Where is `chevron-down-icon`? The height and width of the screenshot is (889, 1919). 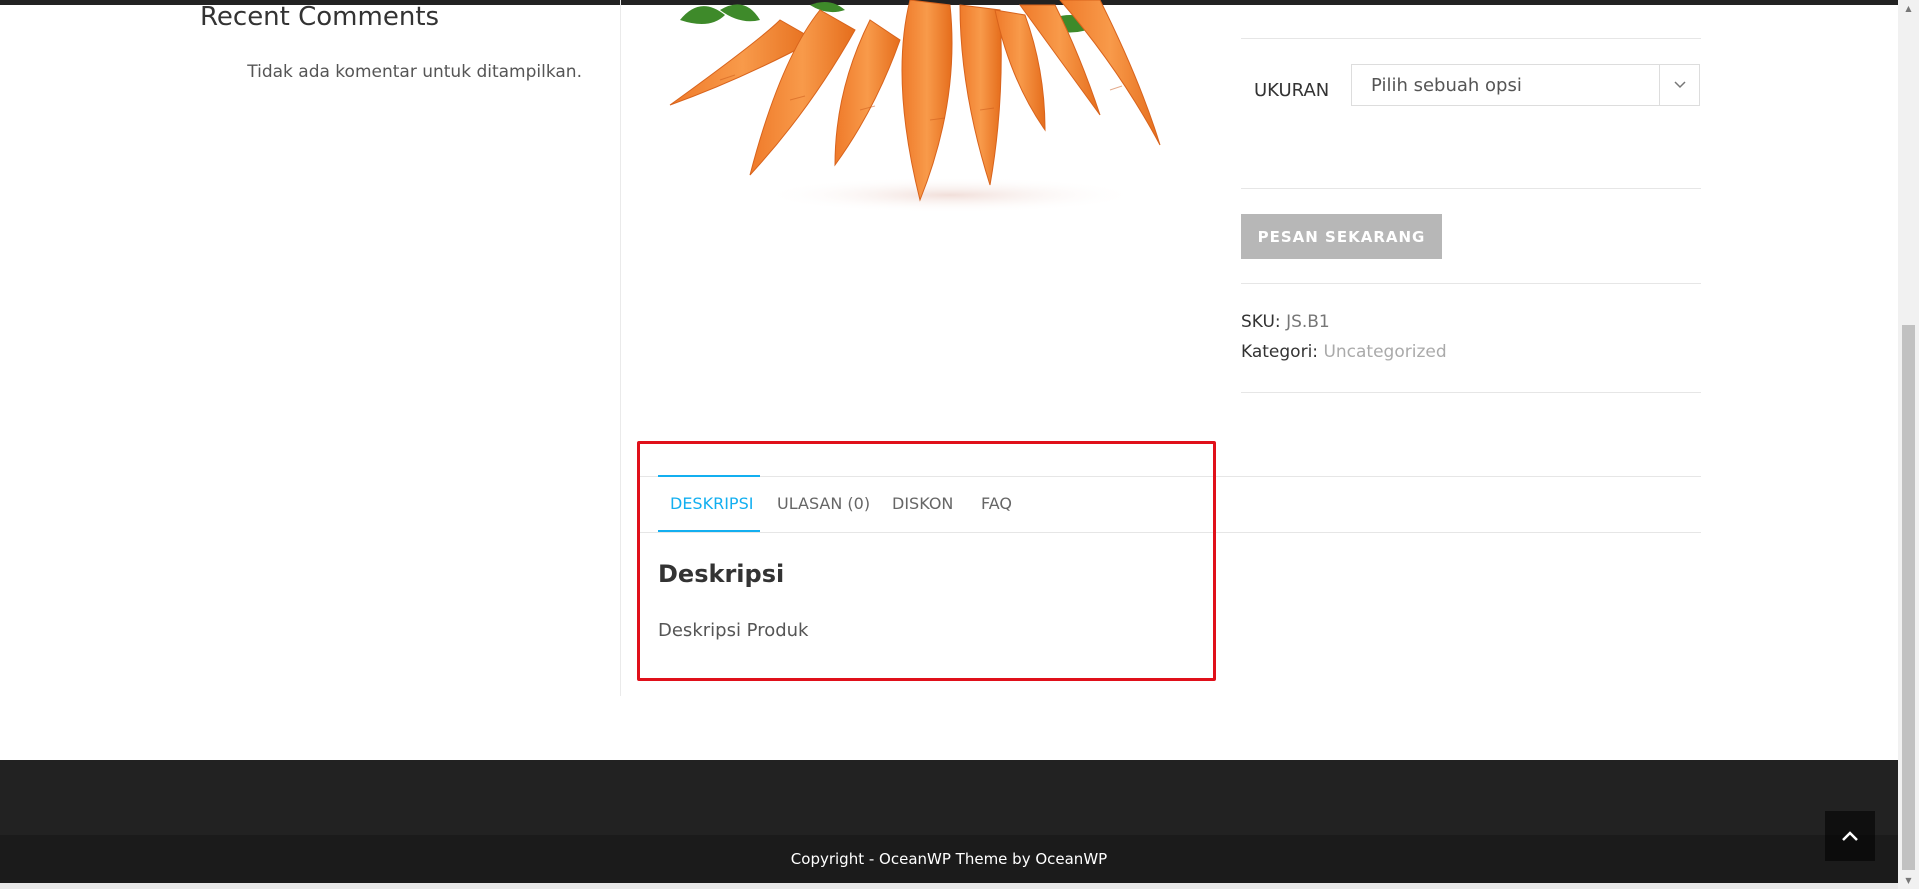 chevron-down-icon is located at coordinates (1679, 85).